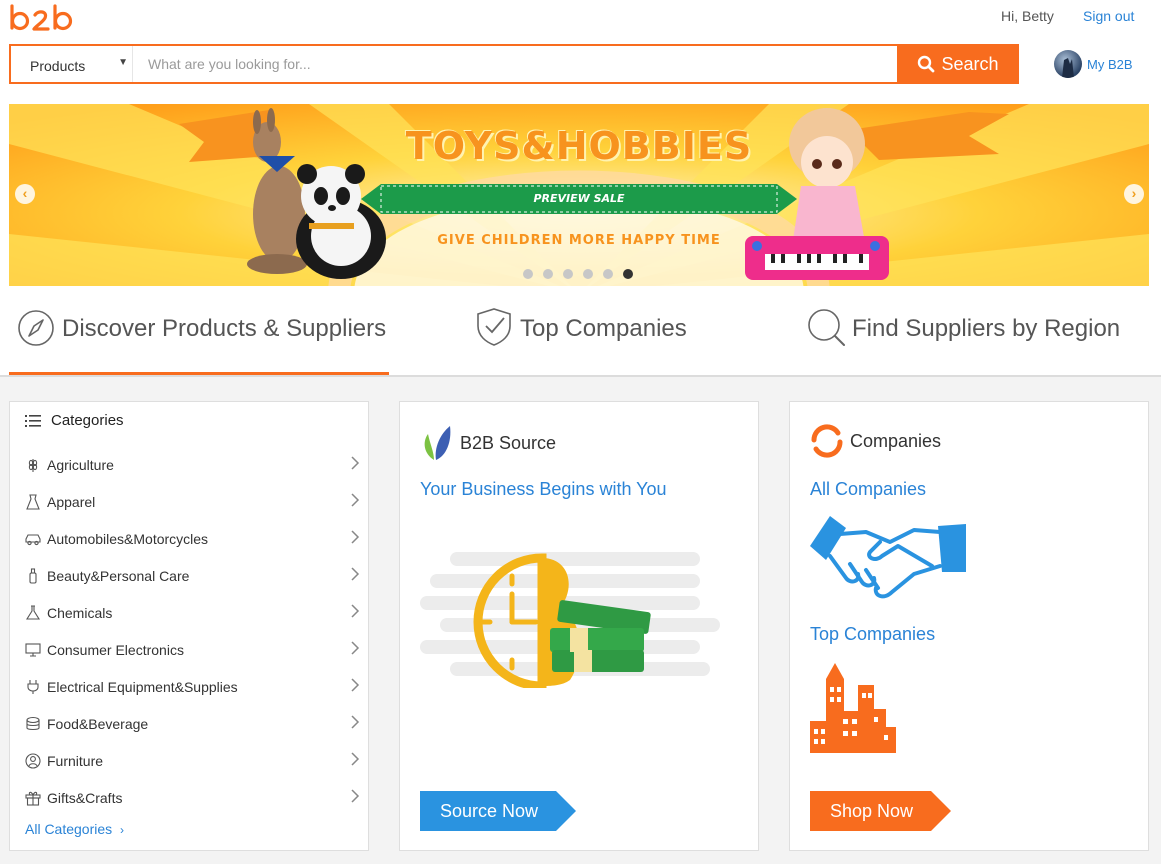  I want to click on search-button: Search, so click(958, 64).